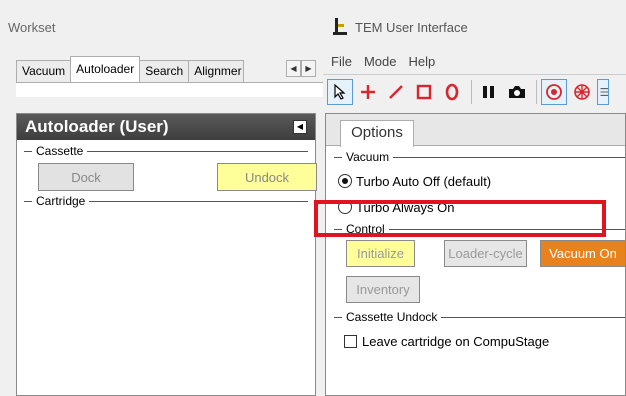  Describe the element at coordinates (424, 92) in the screenshot. I see `square-icon` at that location.